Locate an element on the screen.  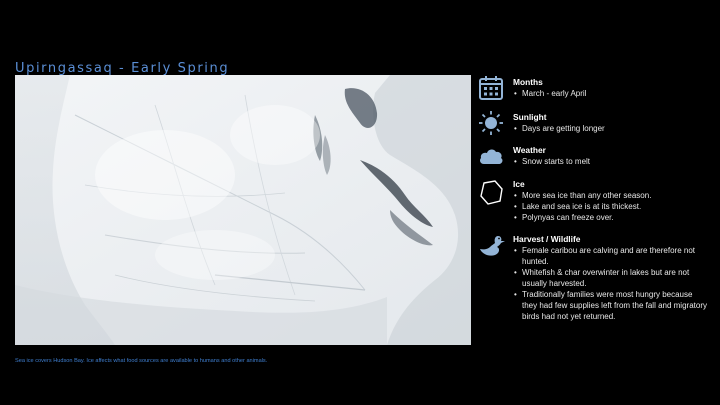
list-item: March - early April is located at coordinates (610, 93).